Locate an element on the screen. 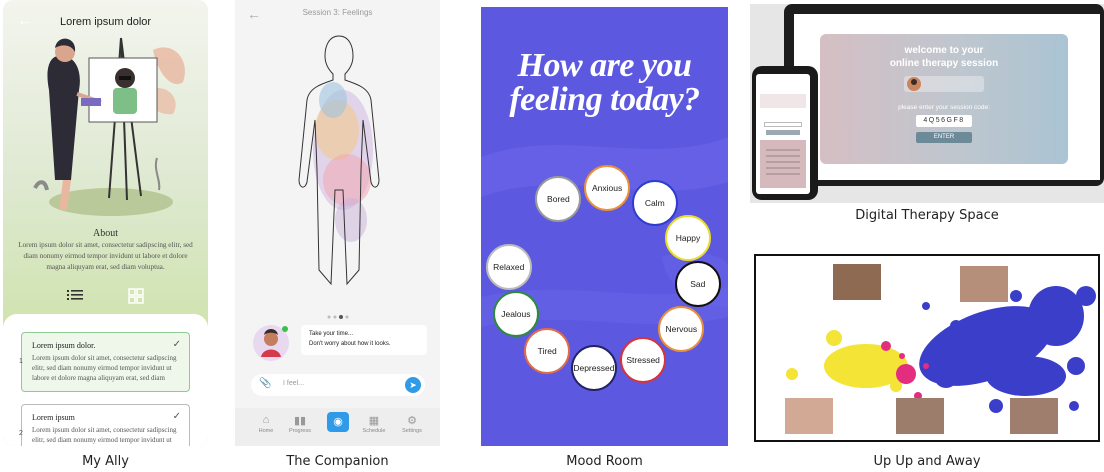  phone-enter-button is located at coordinates (783, 132).